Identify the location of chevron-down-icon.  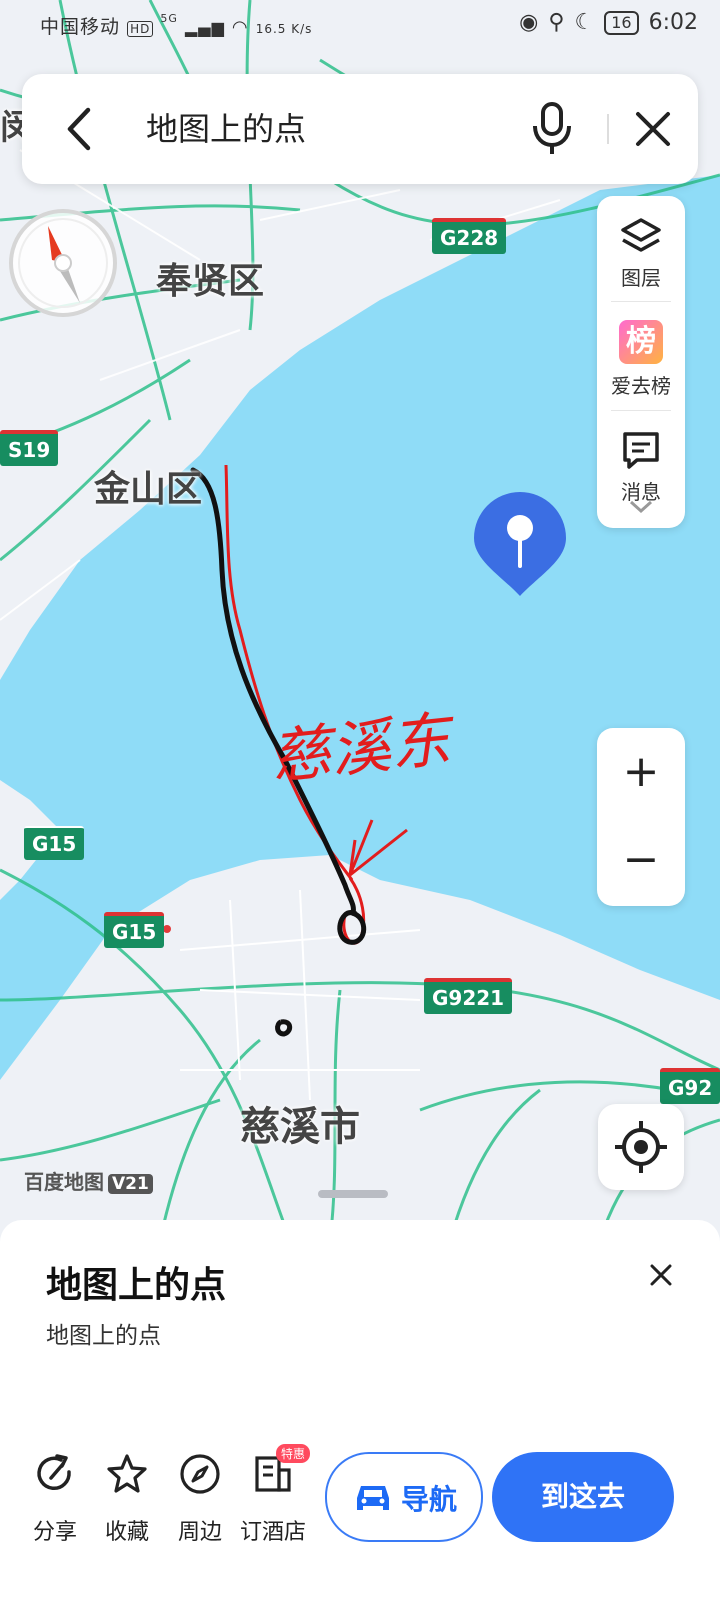
(641, 507).